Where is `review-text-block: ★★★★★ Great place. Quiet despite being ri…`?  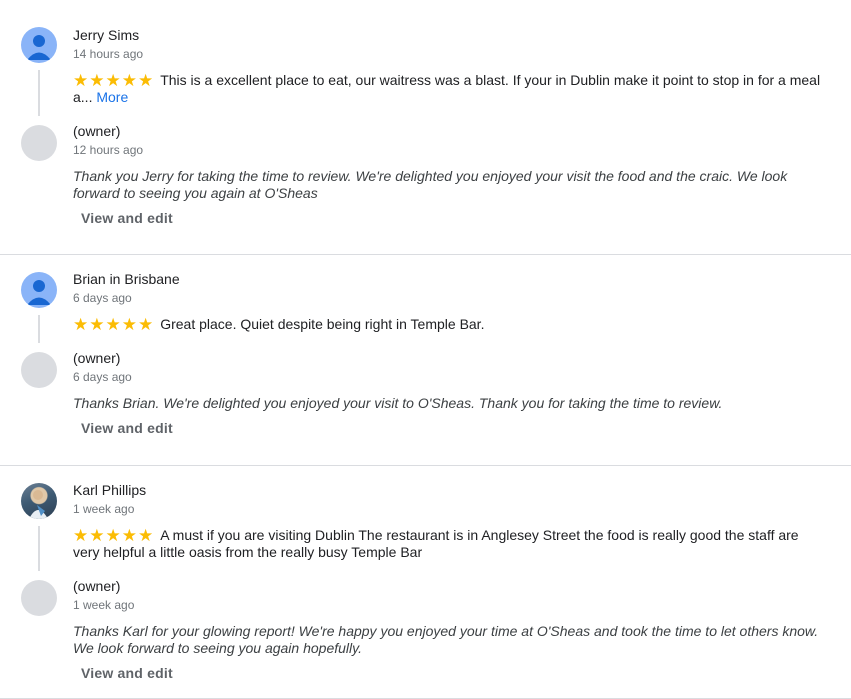 review-text-block: ★★★★★ Great place. Quiet despite being ri… is located at coordinates (447, 324).